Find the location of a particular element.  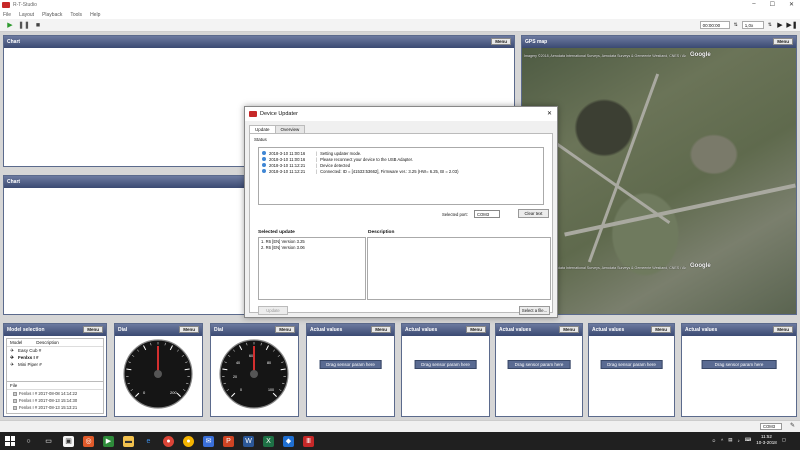

app-red-icon: ◎ is located at coordinates (88, 441).